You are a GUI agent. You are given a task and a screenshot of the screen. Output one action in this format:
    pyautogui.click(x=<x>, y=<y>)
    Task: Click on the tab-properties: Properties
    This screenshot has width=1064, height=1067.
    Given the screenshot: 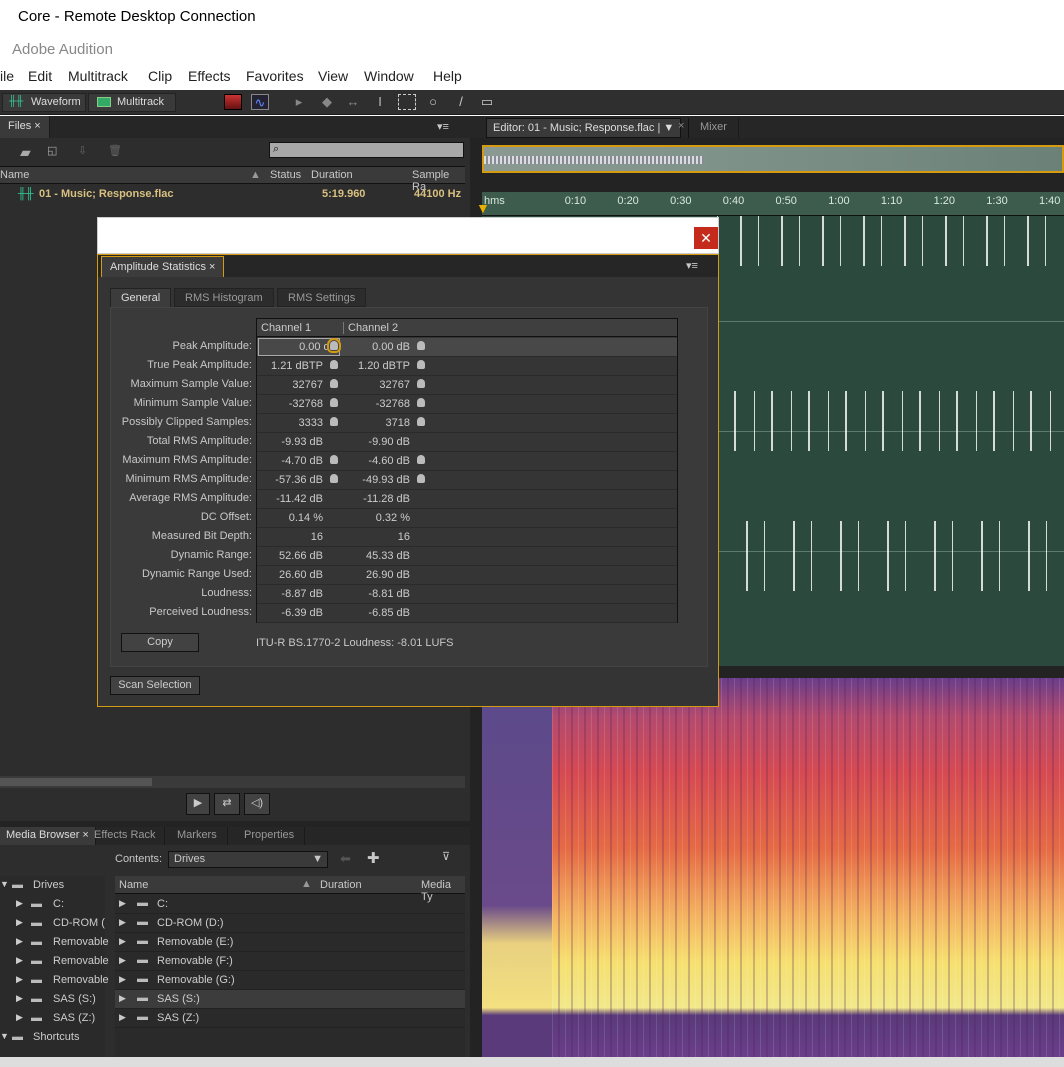 What is the action you would take?
    pyautogui.click(x=270, y=836)
    